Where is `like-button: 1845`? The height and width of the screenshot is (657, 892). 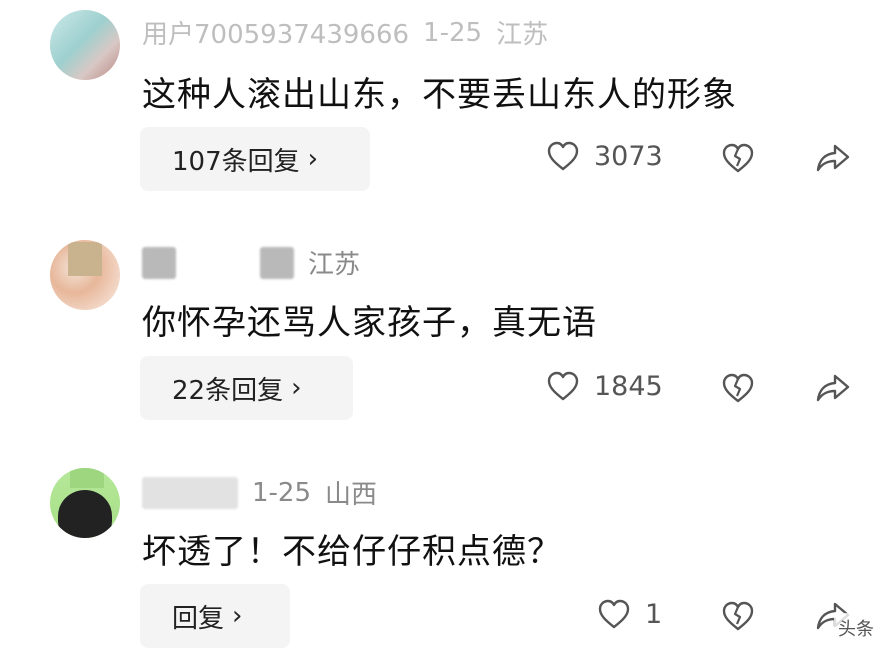
like-button: 1845 is located at coordinates (604, 386).